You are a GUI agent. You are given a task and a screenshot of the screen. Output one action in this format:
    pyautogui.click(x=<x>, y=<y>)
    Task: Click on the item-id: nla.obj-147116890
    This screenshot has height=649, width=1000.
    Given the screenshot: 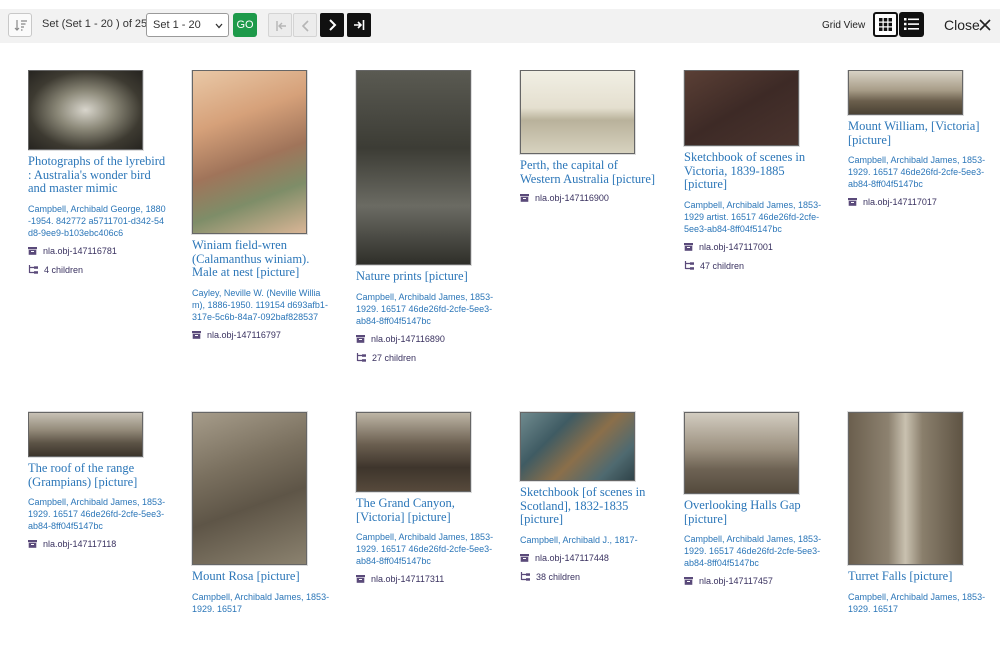 What is the action you would take?
    pyautogui.click(x=426, y=339)
    